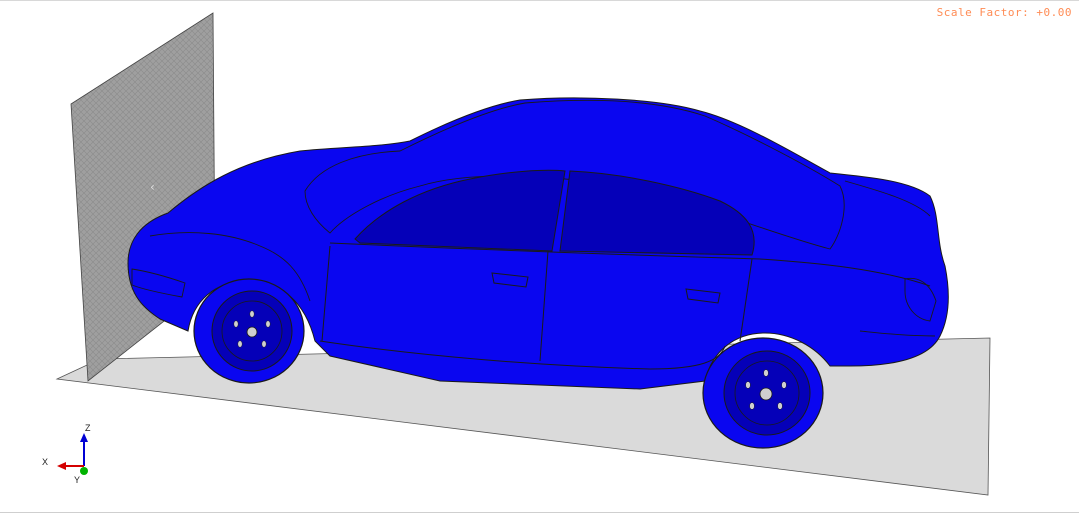 The height and width of the screenshot is (513, 1079). I want to click on rear-wheel, so click(763, 393).